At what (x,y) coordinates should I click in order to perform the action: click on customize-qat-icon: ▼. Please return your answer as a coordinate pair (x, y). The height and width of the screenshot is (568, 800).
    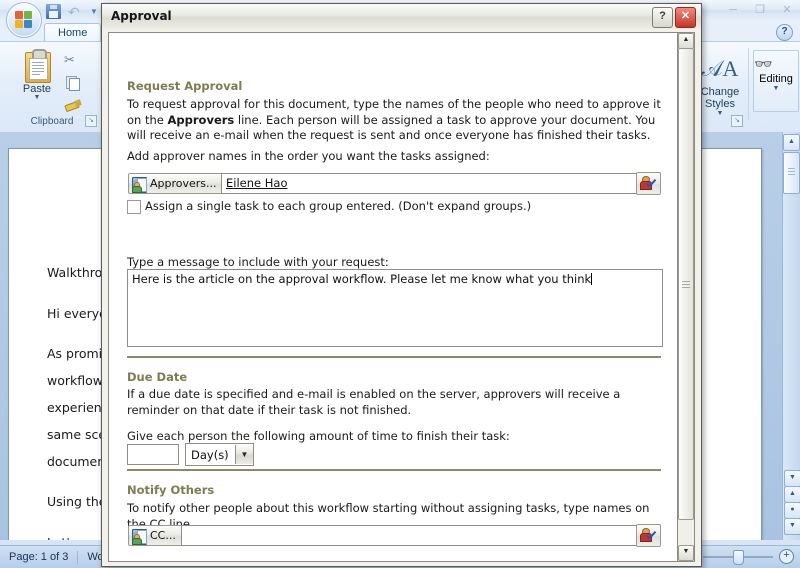
    Looking at the image, I should click on (94, 11).